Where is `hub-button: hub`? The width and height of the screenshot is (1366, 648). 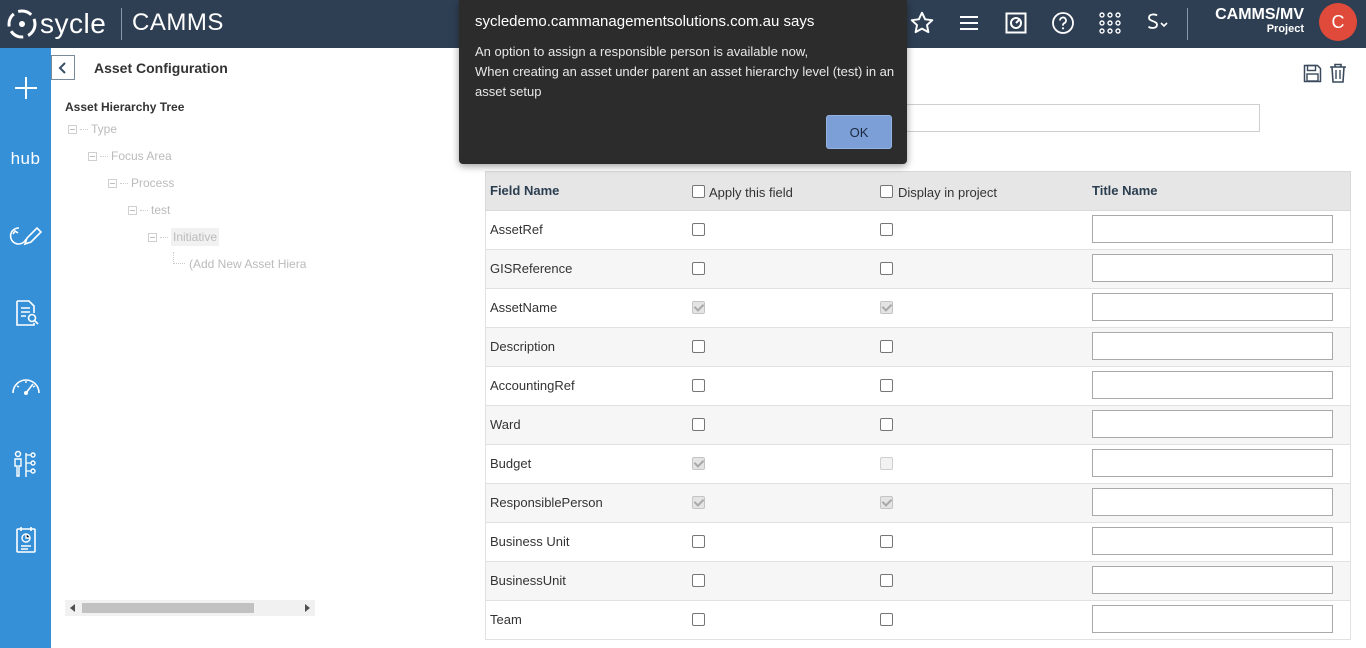
hub-button: hub is located at coordinates (25, 159).